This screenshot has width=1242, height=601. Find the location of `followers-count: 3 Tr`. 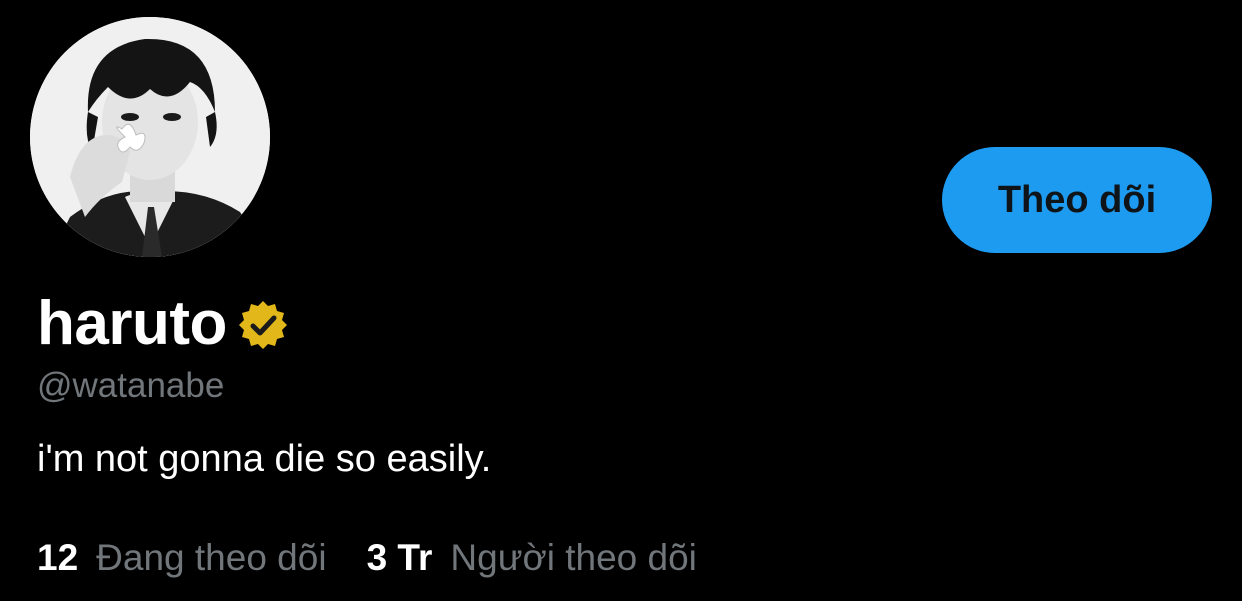

followers-count: 3 Tr is located at coordinates (399, 557).